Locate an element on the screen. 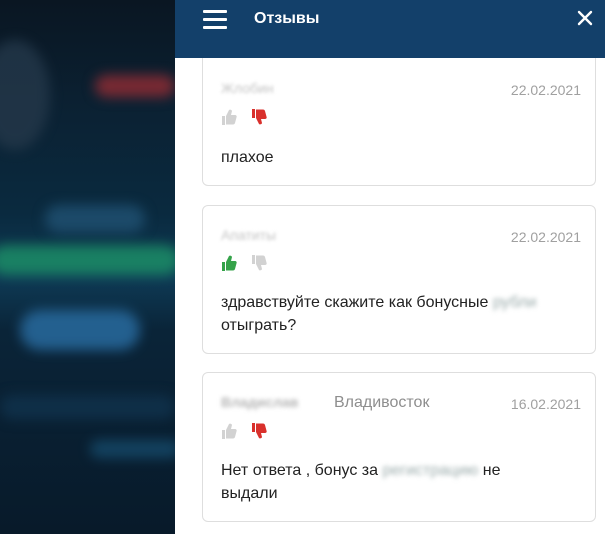  review-text-line2: отыграть? is located at coordinates (259, 325).